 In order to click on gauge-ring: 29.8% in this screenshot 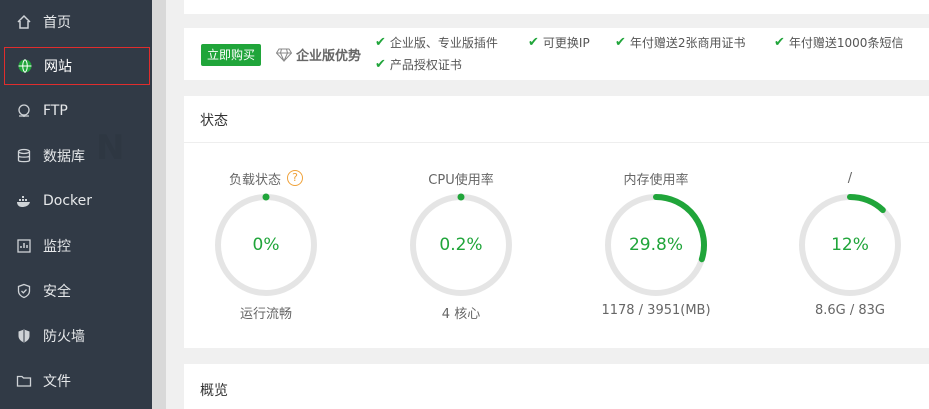, I will do `click(656, 245)`.